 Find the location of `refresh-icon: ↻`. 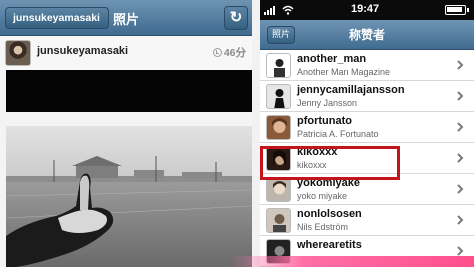

refresh-icon: ↻ is located at coordinates (236, 17).